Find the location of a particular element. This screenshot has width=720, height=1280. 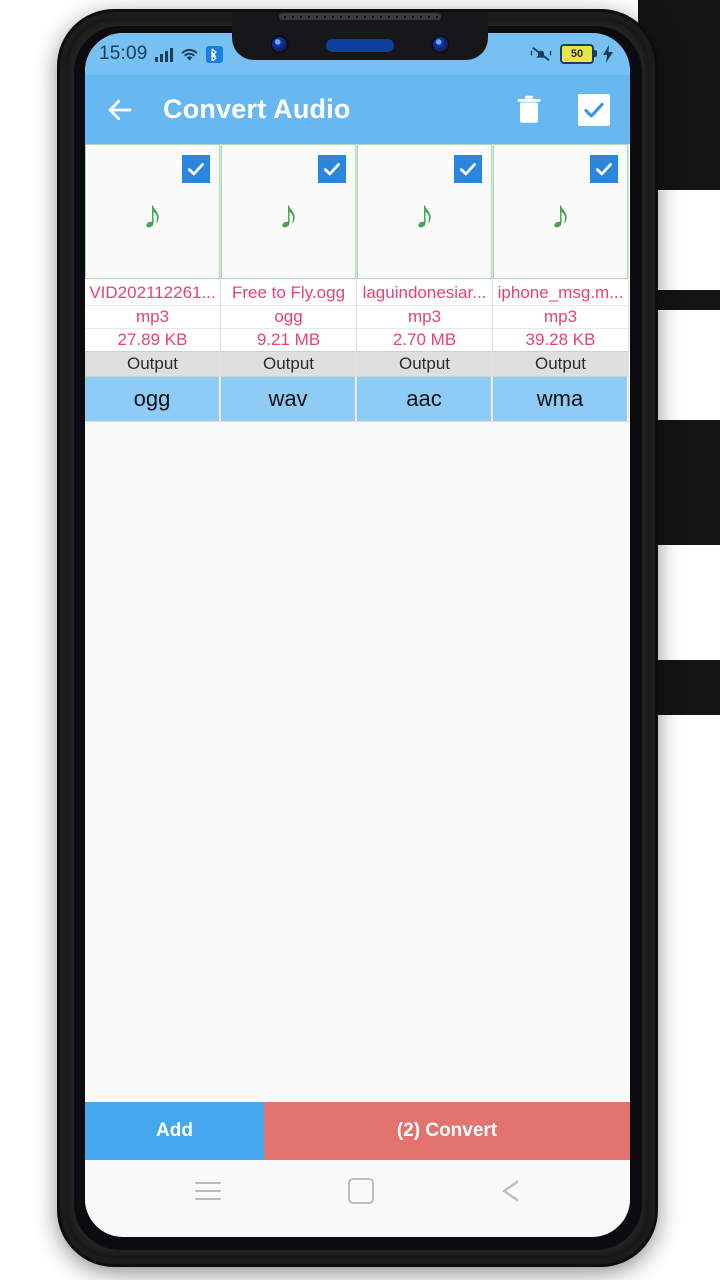

file-format: ogg is located at coordinates (288, 317).